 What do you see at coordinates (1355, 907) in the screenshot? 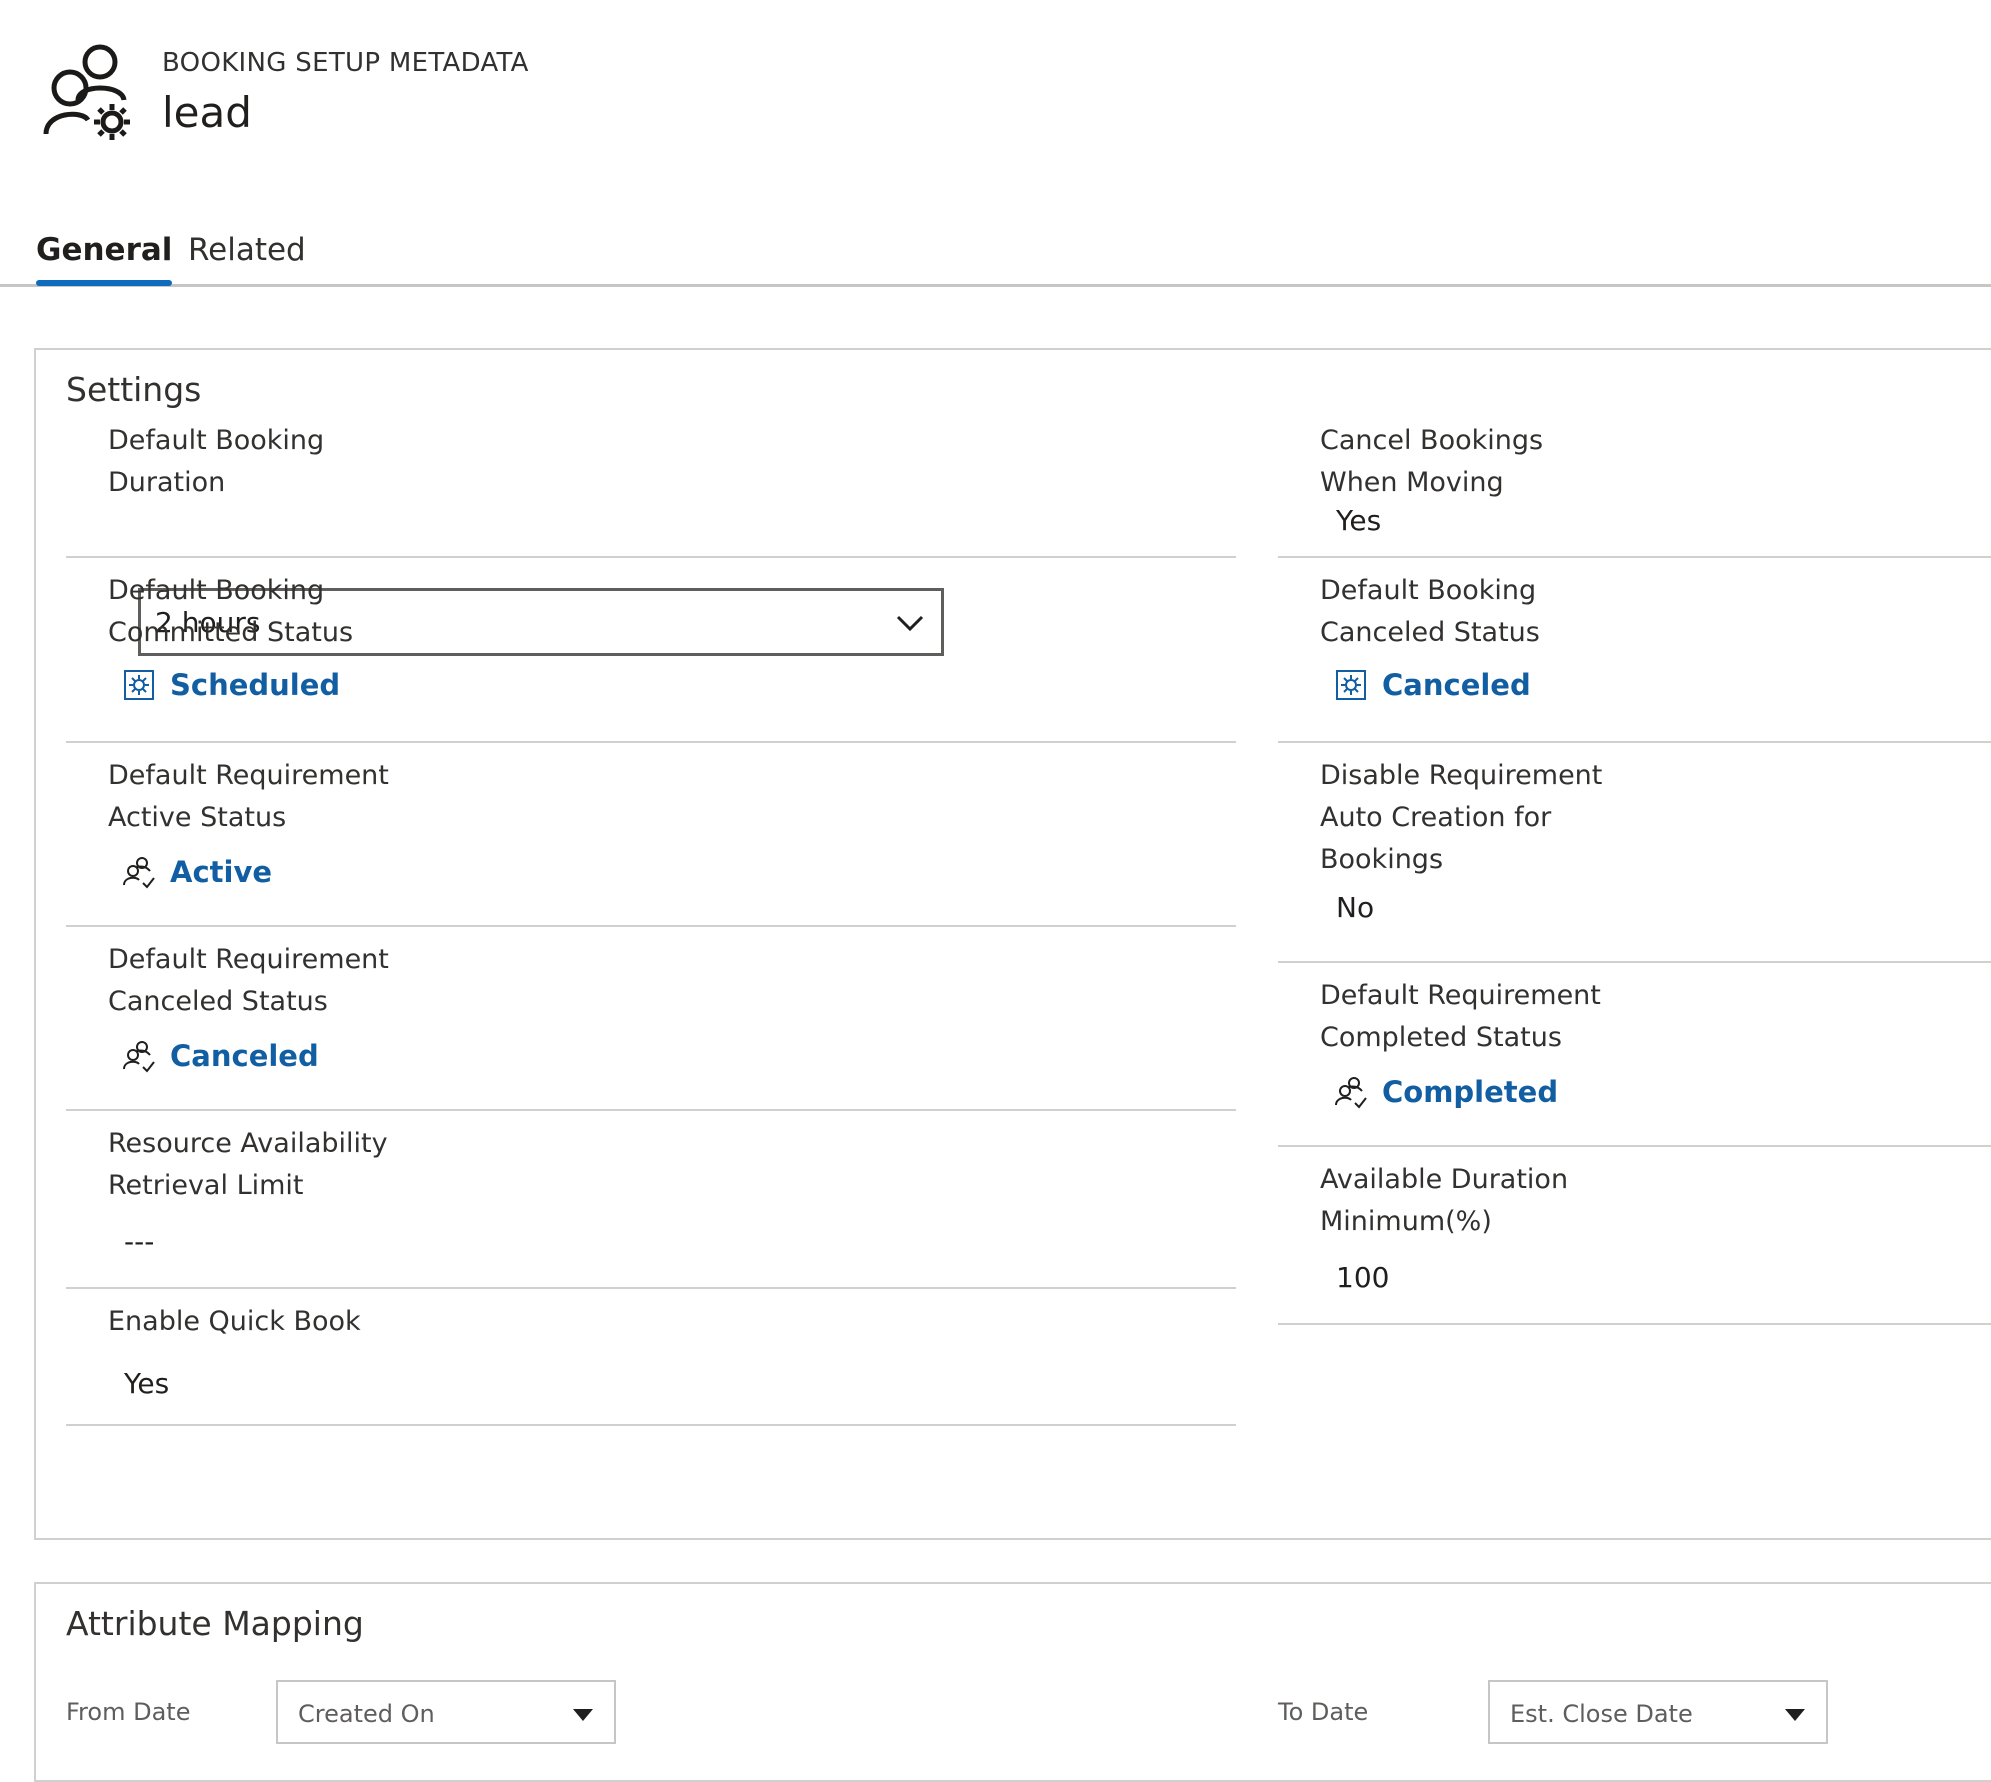
I see `field-value: No` at bounding box center [1355, 907].